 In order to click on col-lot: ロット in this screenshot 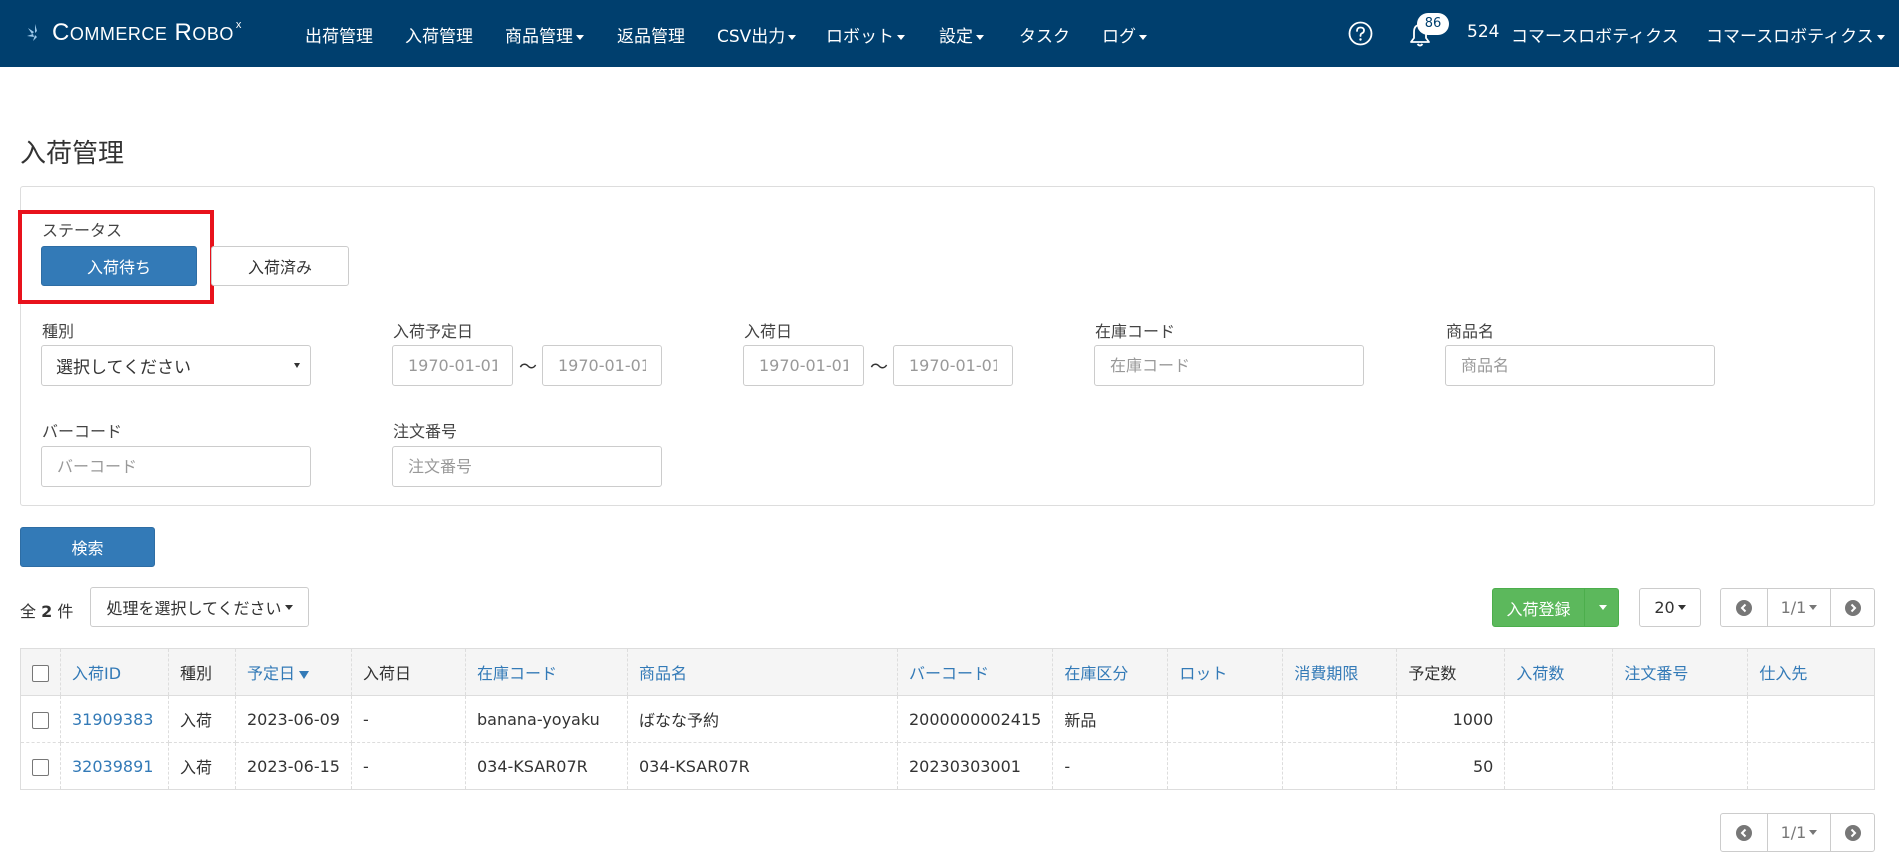, I will do `click(1225, 672)`.